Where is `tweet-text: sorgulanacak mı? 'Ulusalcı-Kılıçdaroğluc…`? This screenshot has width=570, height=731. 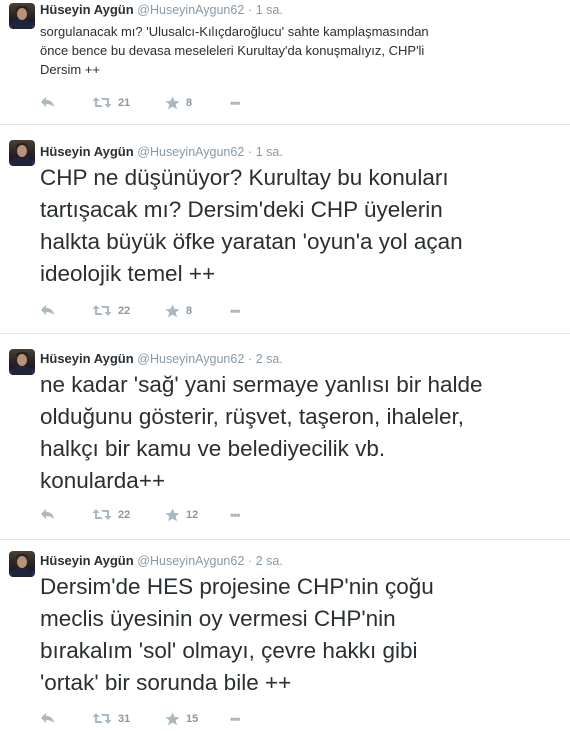 tweet-text: sorgulanacak mı? 'Ulusalcı-Kılıçdaroğluc… is located at coordinates (300, 50).